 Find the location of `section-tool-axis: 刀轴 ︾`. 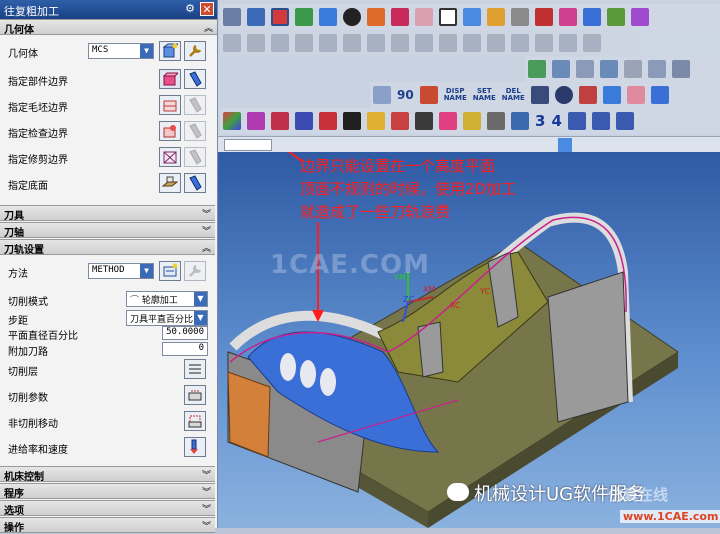

section-tool-axis: 刀轴 ︾ is located at coordinates (107, 230).